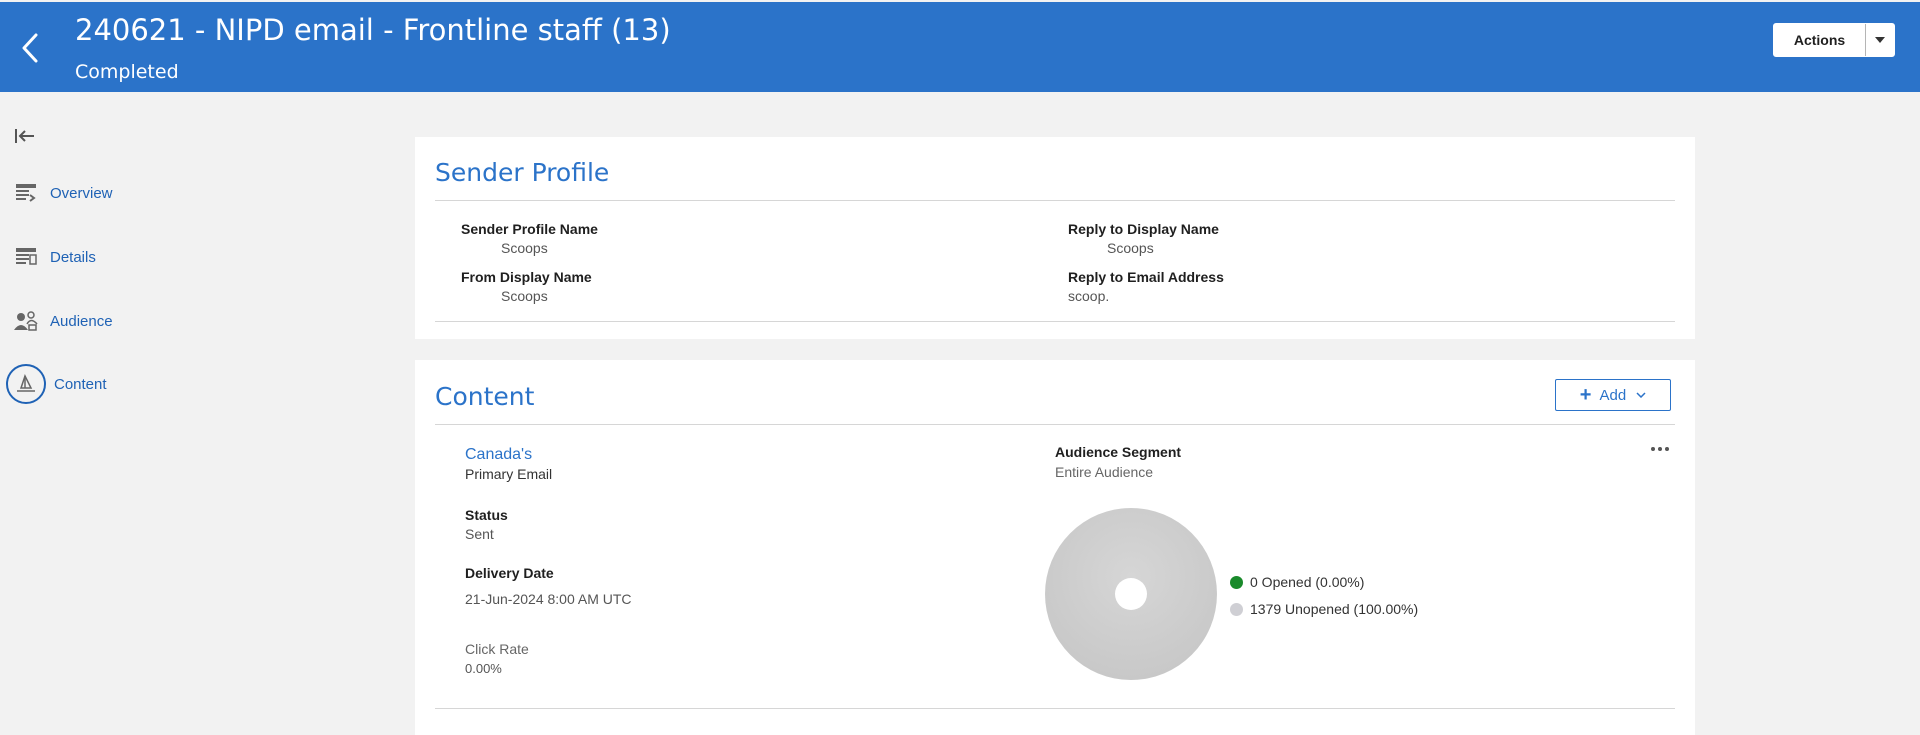 The image size is (1920, 735). I want to click on add-button-label: Add, so click(1613, 395).